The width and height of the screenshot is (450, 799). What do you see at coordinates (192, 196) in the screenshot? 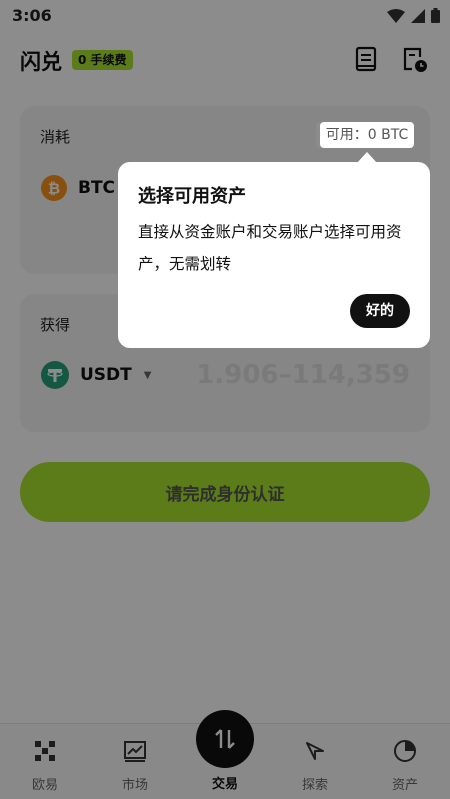
I see `tooltip-title: 选择可用资产` at bounding box center [192, 196].